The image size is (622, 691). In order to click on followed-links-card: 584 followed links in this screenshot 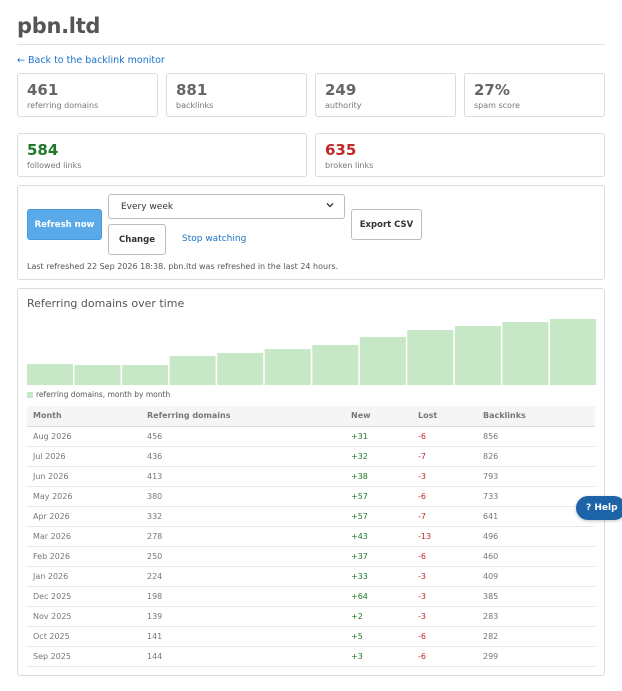, I will do `click(162, 155)`.